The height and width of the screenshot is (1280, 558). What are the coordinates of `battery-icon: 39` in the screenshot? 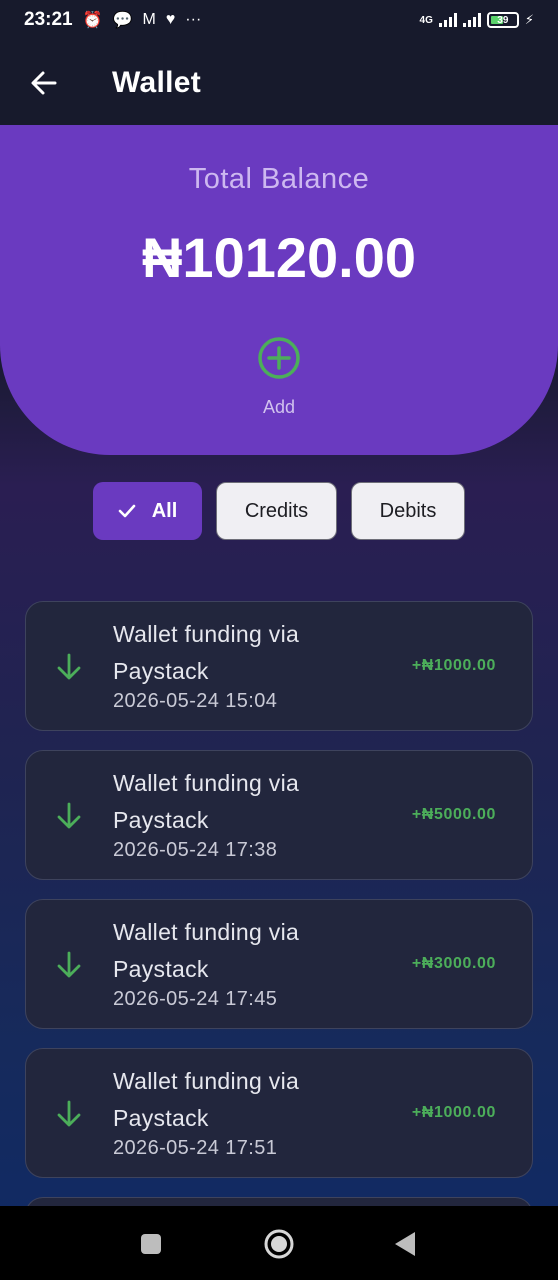 It's located at (502, 20).